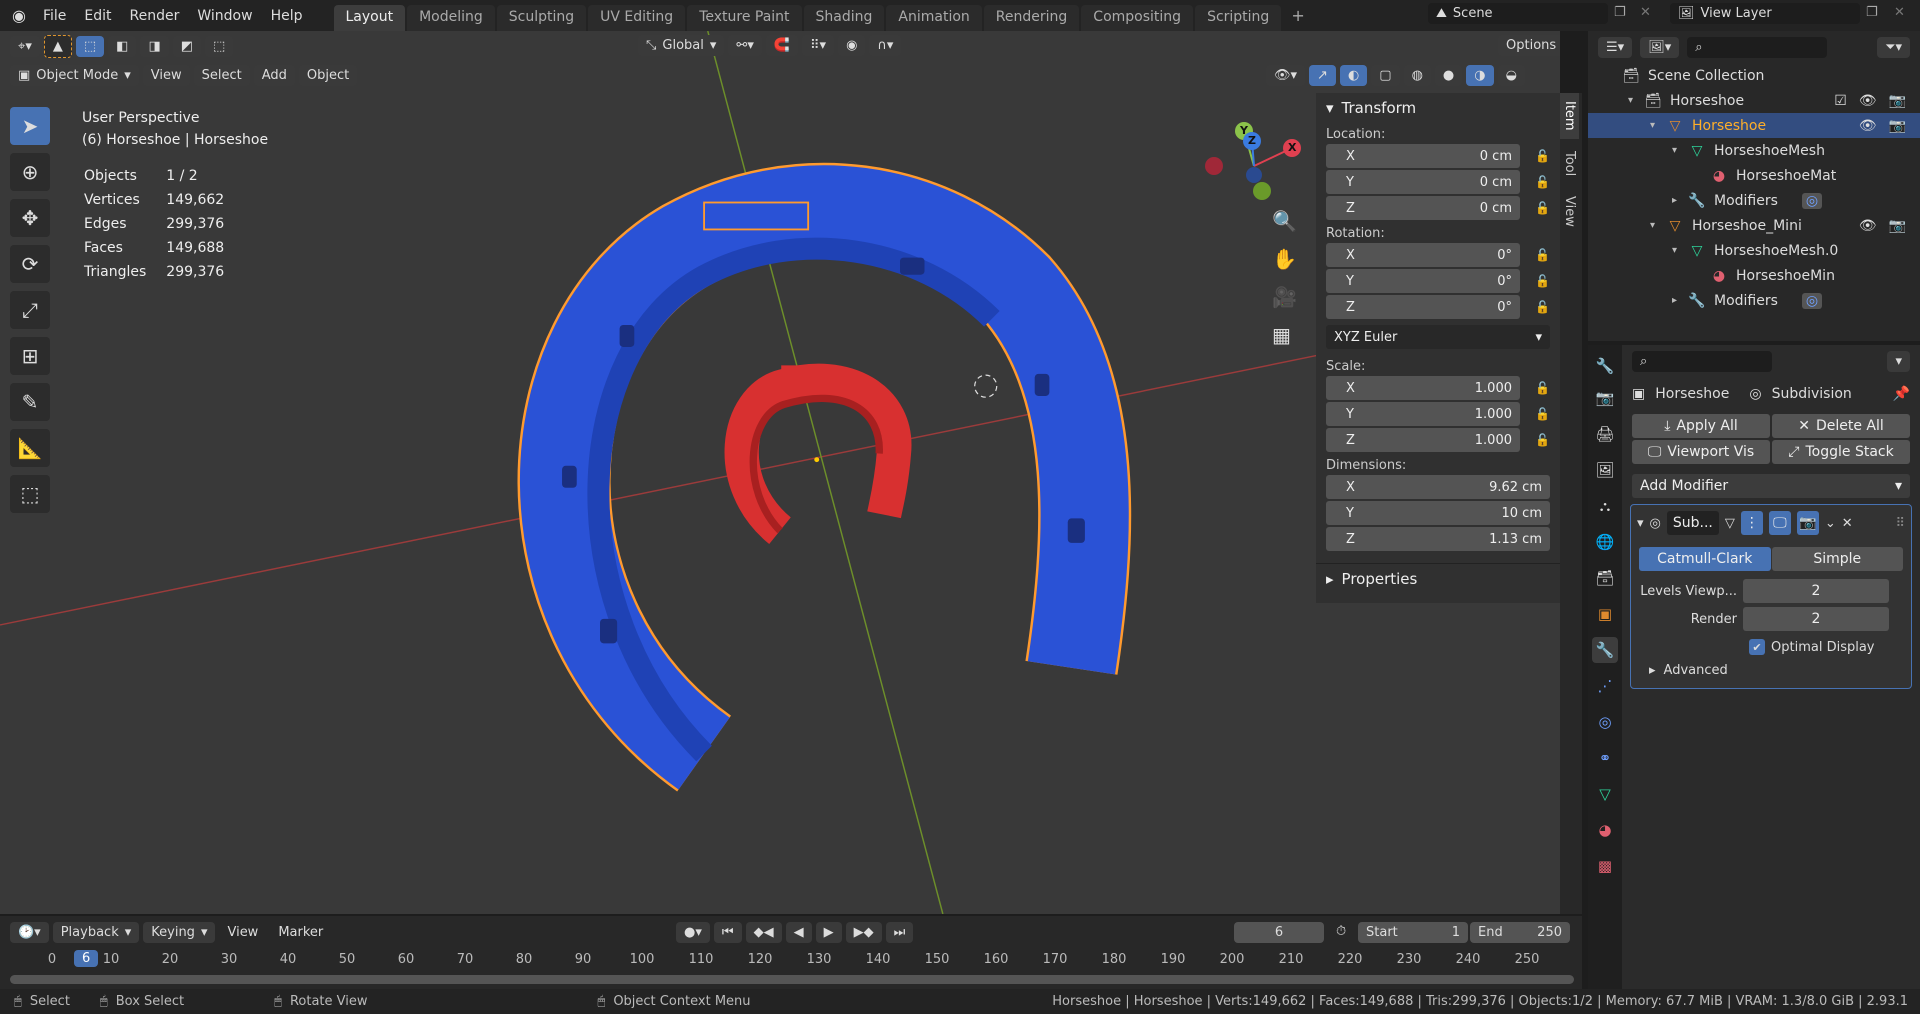 This screenshot has width=1920, height=1014. I want to click on viewport-toggle-icon: 🖵, so click(1779, 523).